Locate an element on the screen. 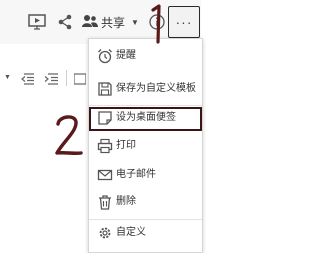 The width and height of the screenshot is (320, 253). editing-toolbar: ▼ is located at coordinates (45, 79).